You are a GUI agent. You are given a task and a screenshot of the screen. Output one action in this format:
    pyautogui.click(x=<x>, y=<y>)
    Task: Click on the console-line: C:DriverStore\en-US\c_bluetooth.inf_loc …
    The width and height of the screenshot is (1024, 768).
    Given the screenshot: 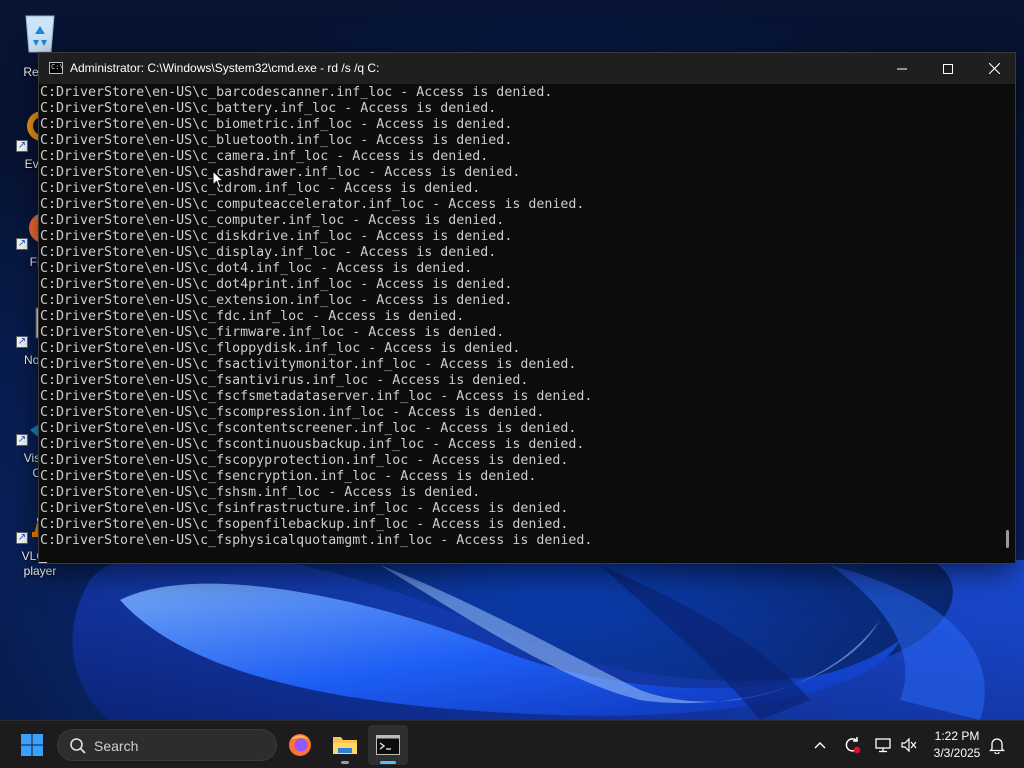 What is the action you would take?
    pyautogui.click(x=276, y=140)
    